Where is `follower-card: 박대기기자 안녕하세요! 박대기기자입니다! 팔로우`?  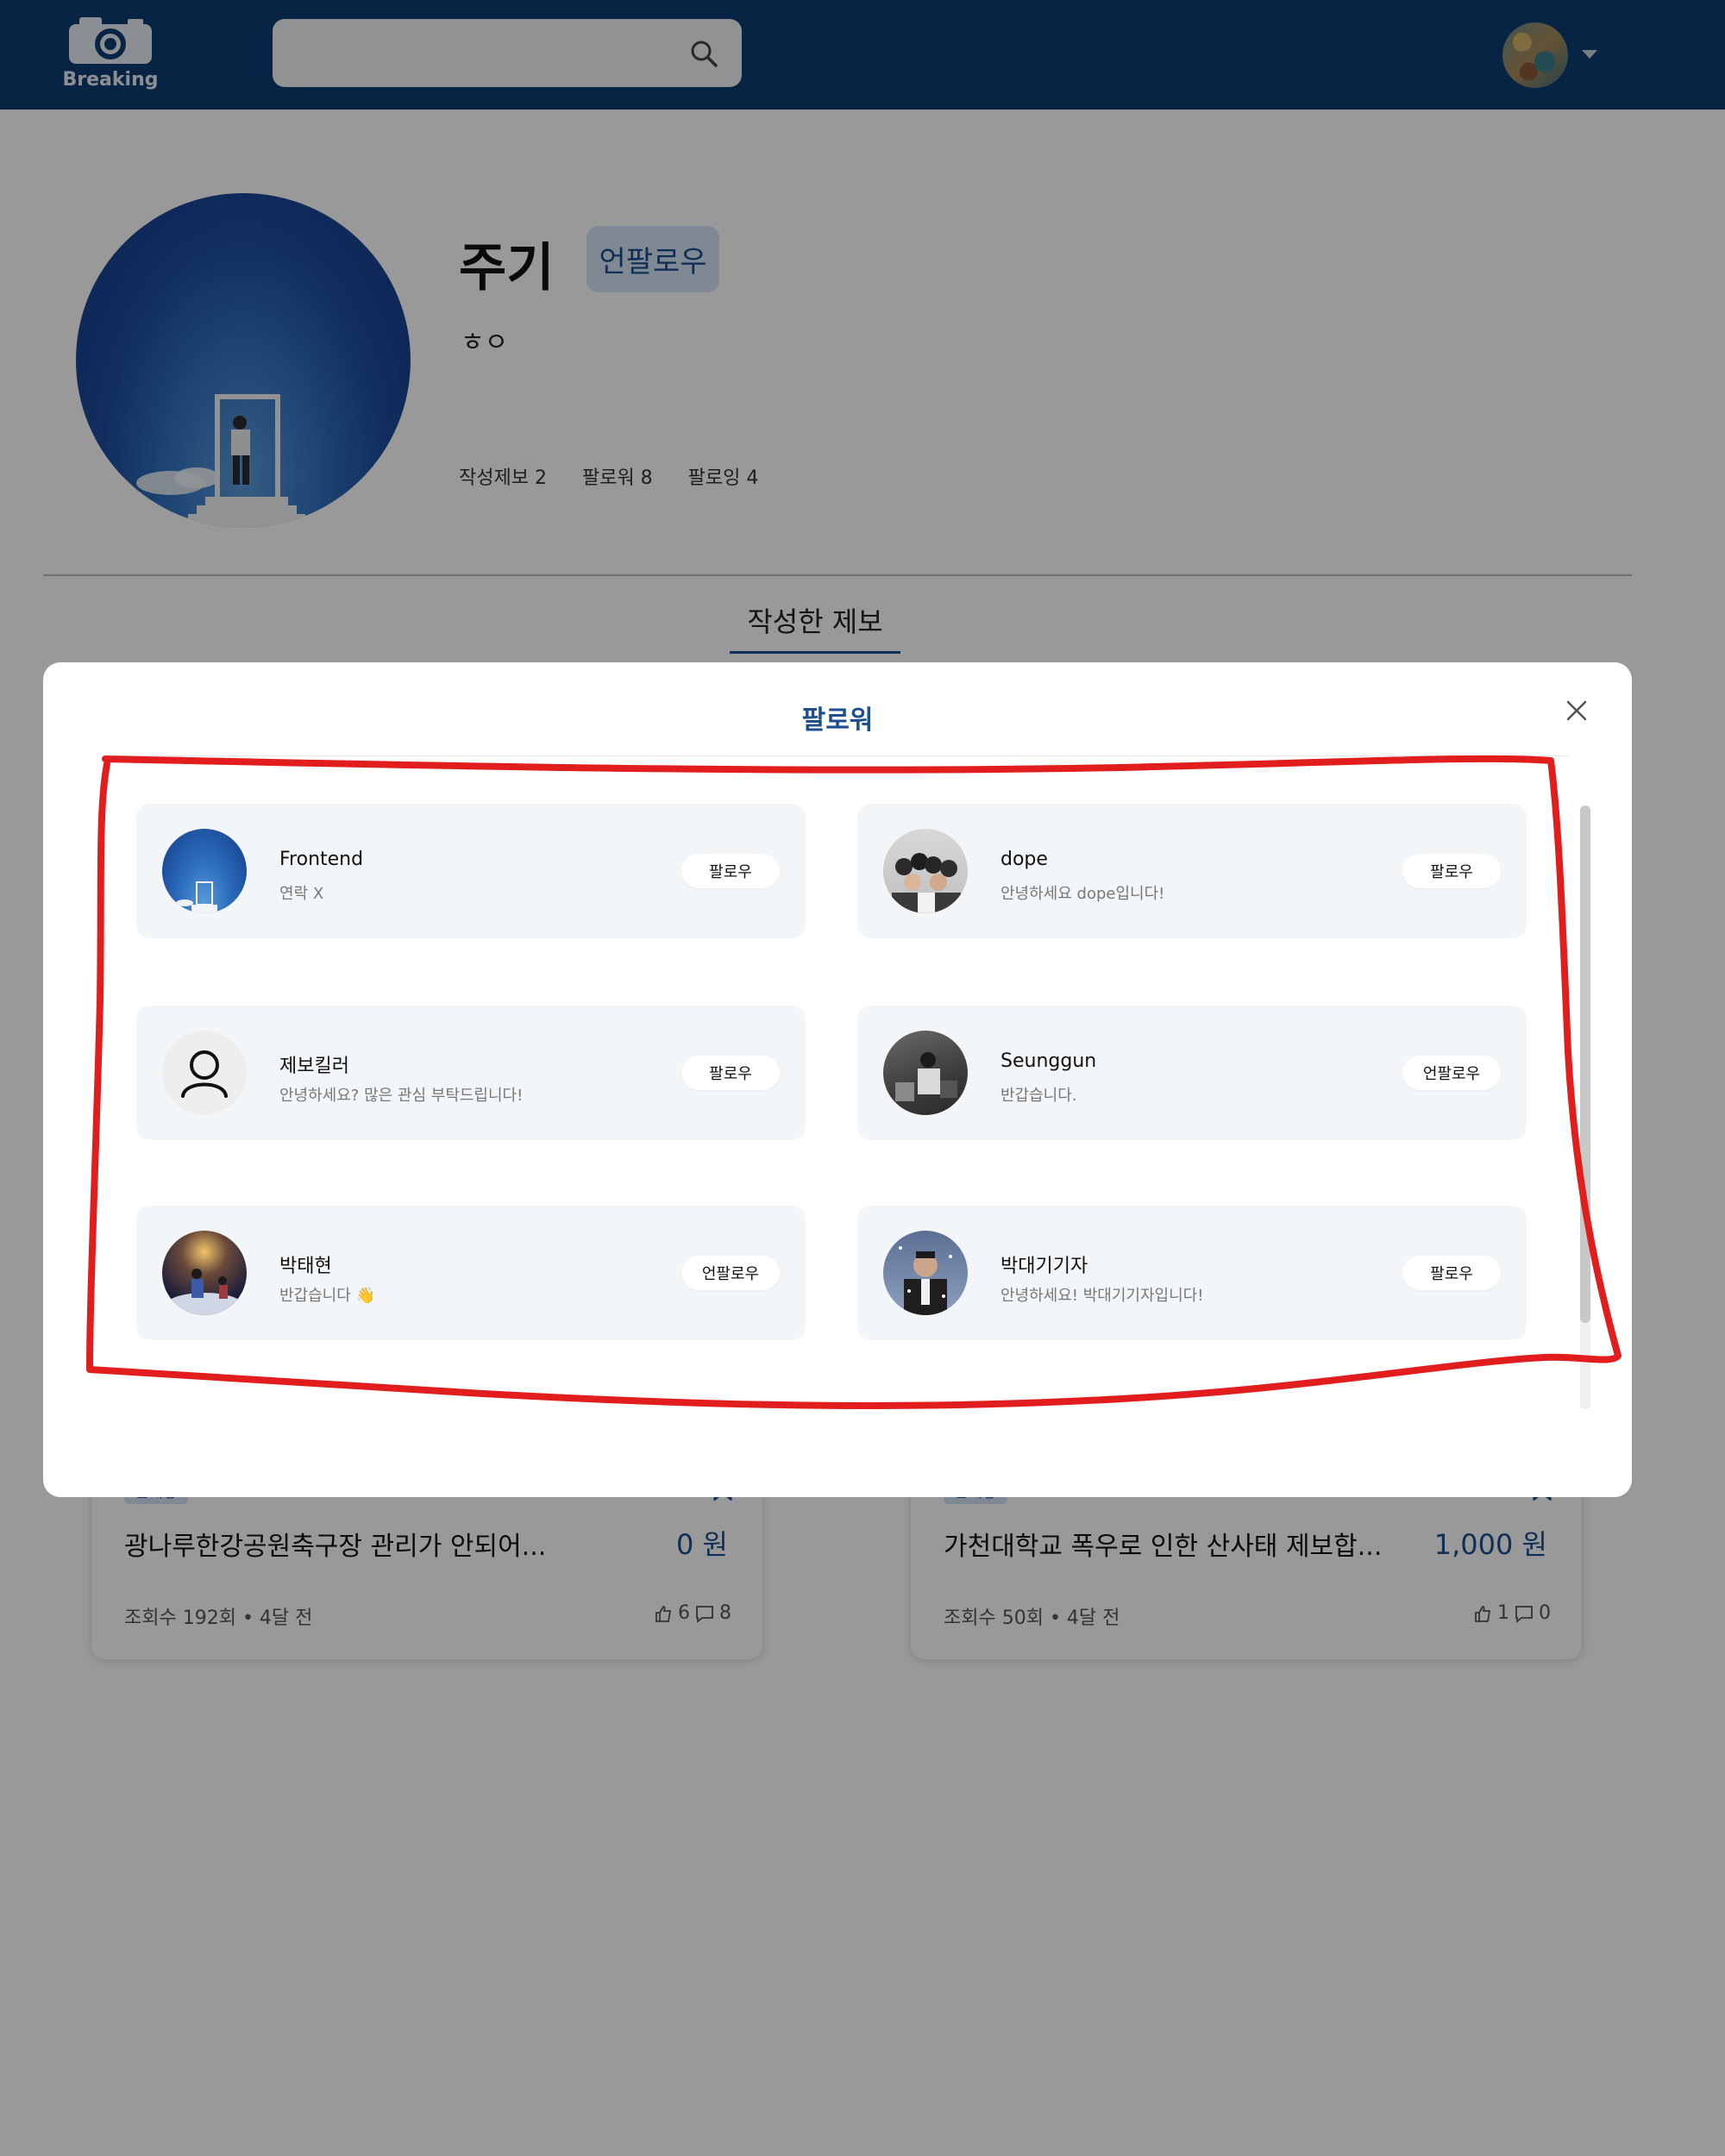
follower-card: 박대기기자 안녕하세요! 박대기기자입니다! 팔로우 is located at coordinates (1192, 1273).